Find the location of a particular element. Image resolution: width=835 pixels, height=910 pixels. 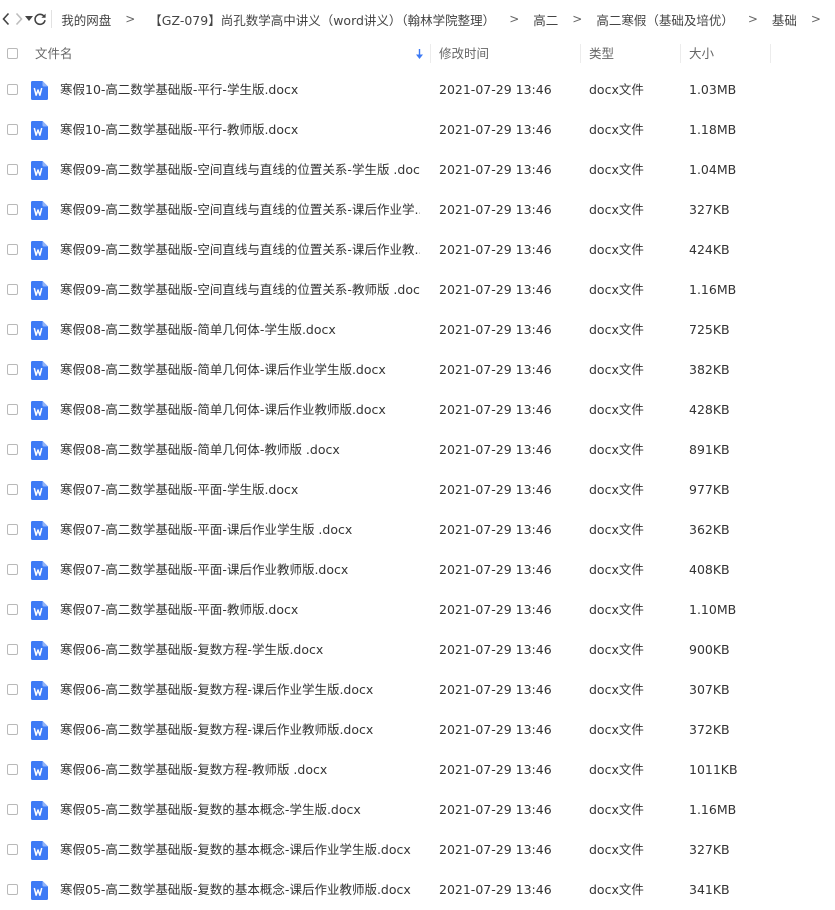

file-size: 1011KB is located at coordinates (713, 770).